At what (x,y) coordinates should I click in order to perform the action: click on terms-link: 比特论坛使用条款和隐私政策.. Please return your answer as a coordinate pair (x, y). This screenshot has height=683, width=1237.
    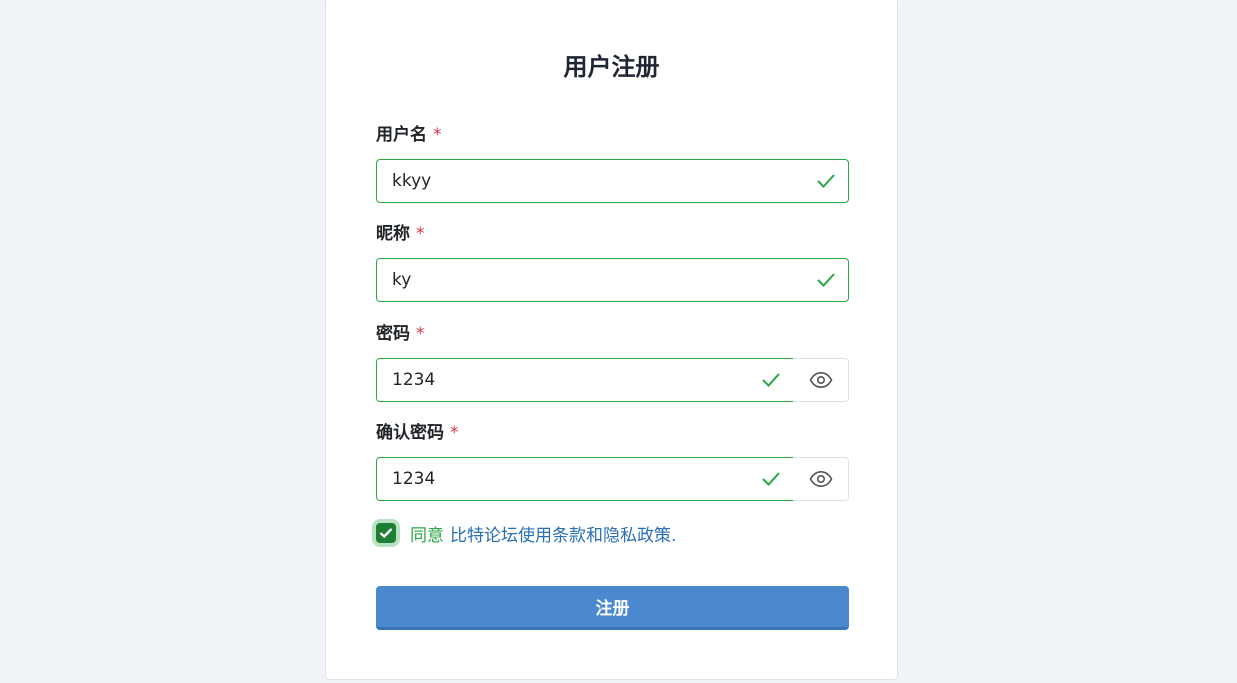
    Looking at the image, I should click on (563, 533).